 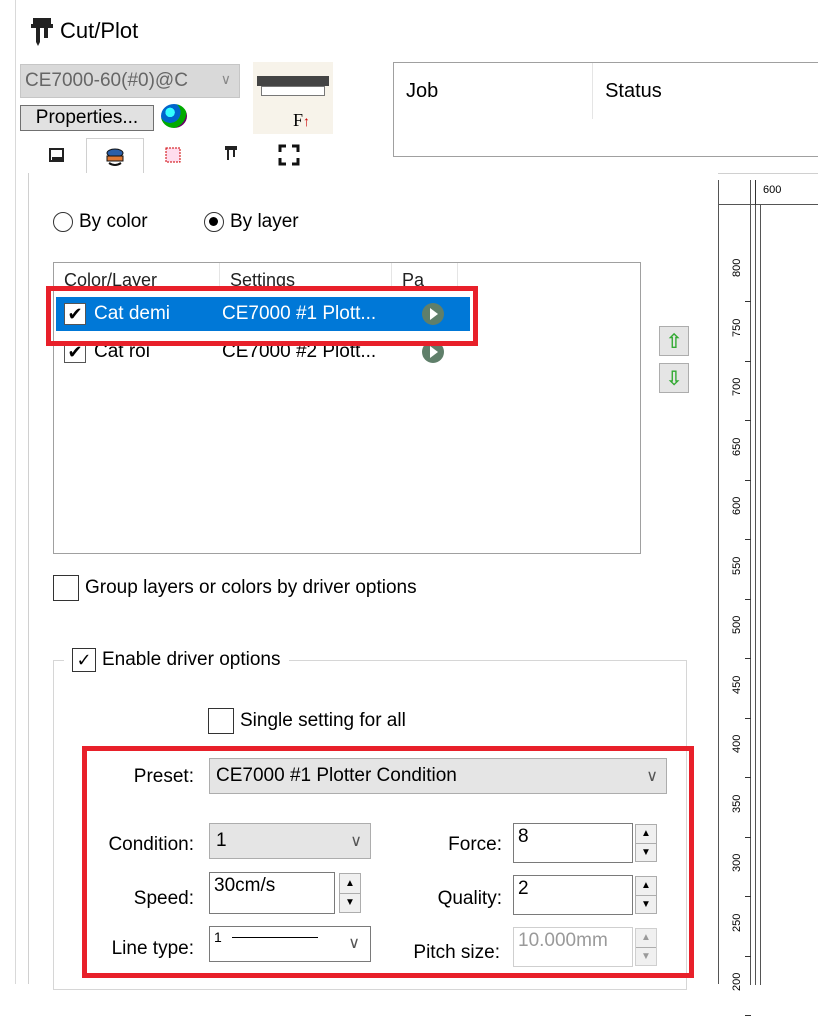 I want to click on preset-select: CE7000 #1 Plotter Condition ∨, so click(x=438, y=776).